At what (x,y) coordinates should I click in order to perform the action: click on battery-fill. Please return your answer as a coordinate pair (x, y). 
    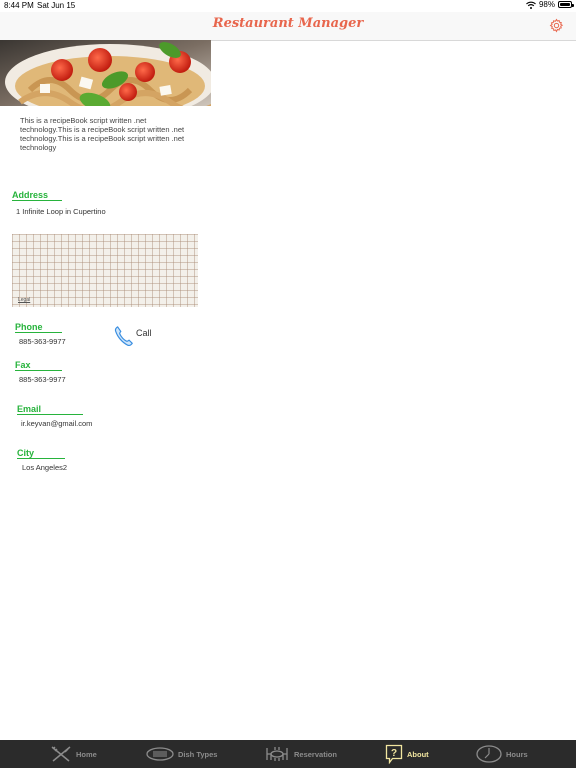
    Looking at the image, I should click on (565, 4).